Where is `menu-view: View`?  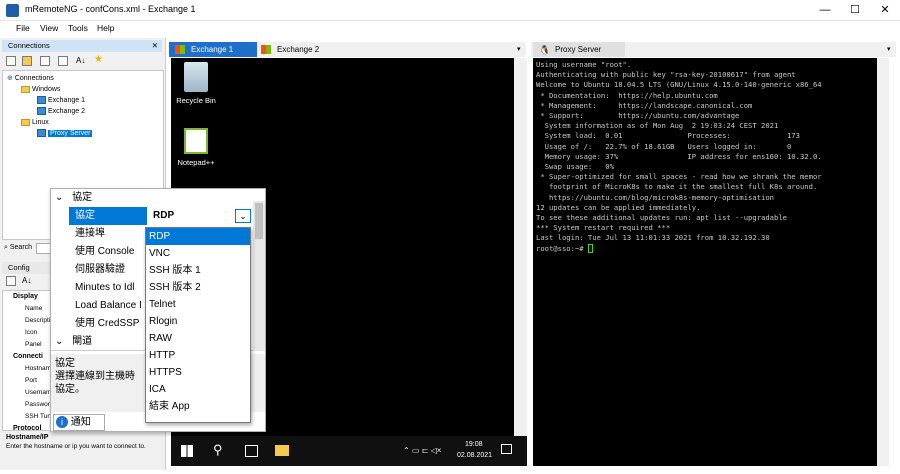
menu-view: View is located at coordinates (49, 28).